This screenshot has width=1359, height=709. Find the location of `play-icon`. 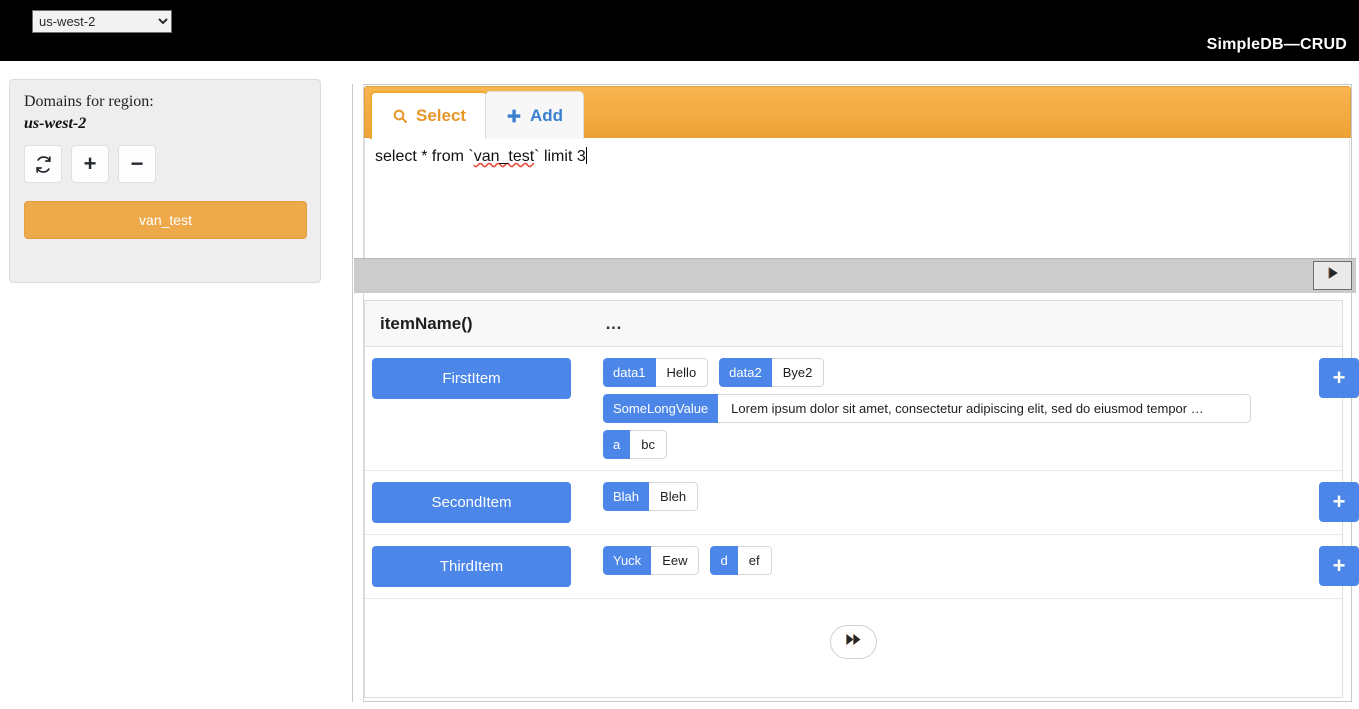

play-icon is located at coordinates (1333, 275).